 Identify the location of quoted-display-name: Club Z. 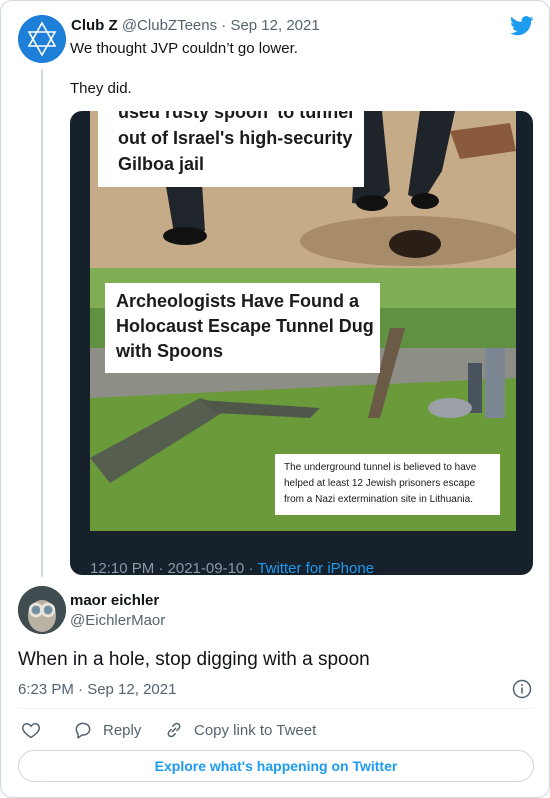
(94, 25).